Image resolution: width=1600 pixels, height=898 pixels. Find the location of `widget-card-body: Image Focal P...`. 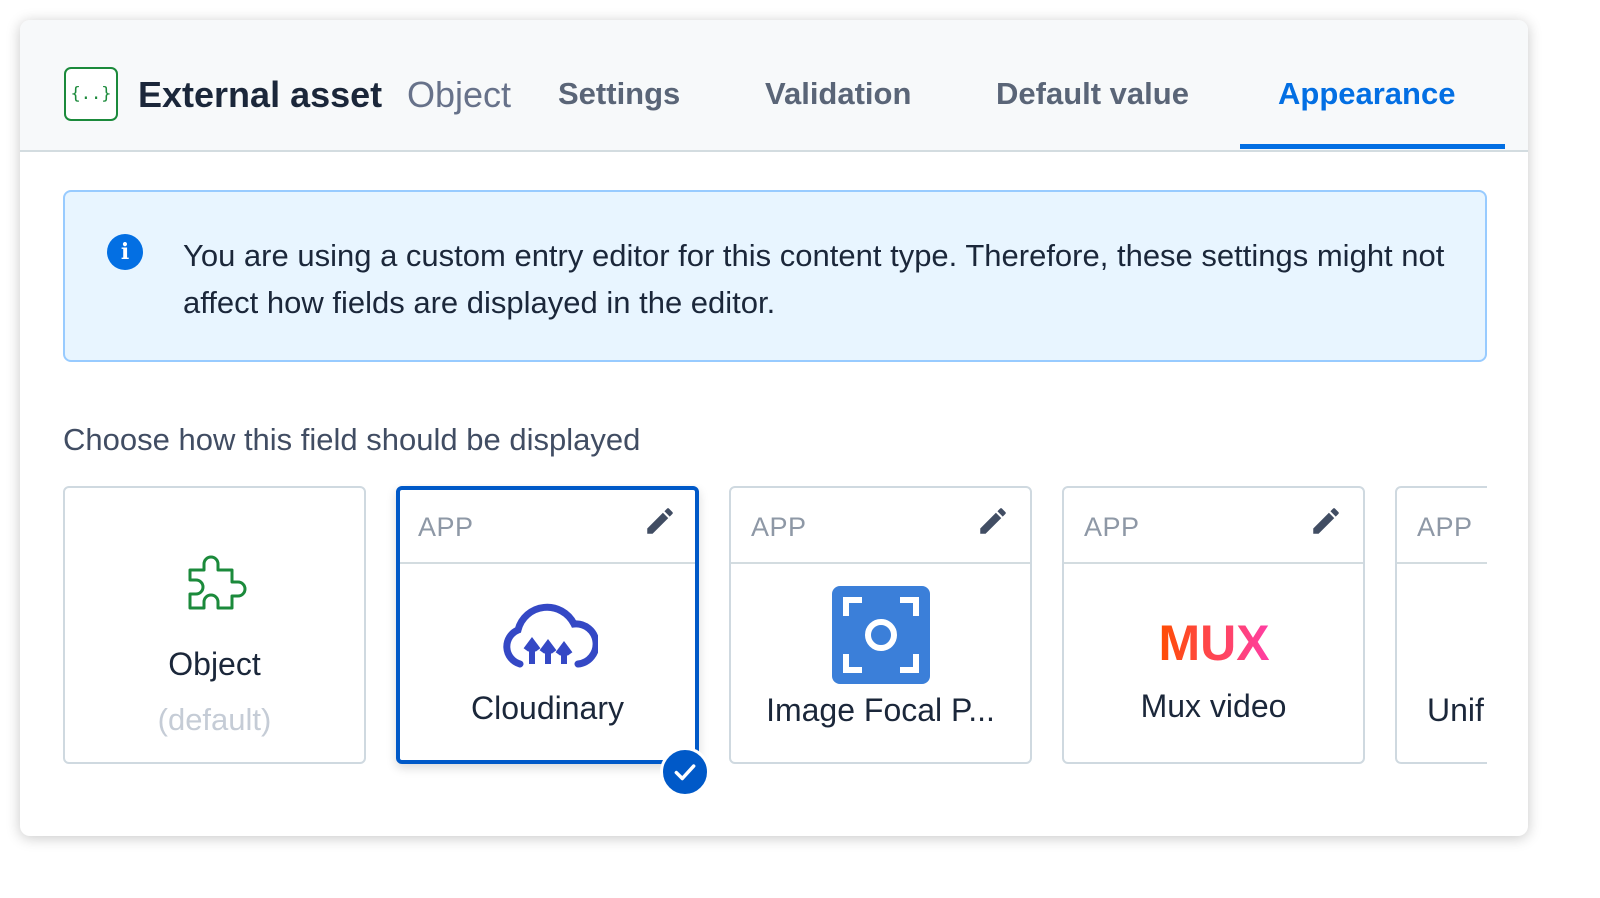

widget-card-body: Image Focal P... is located at coordinates (880, 664).